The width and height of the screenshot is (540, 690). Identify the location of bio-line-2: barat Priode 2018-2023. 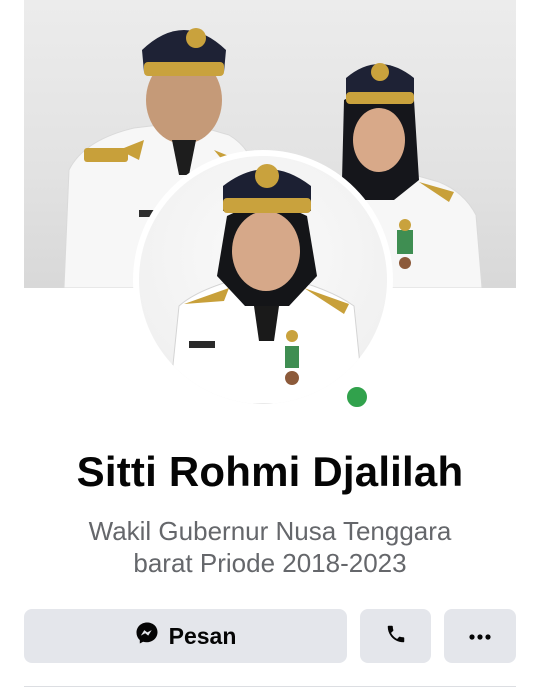
(270, 563).